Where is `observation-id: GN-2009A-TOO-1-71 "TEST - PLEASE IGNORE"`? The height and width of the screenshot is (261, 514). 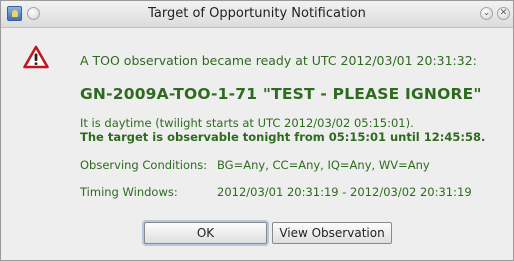
observation-id: GN-2009A-TOO-1-71 "TEST - PLEASE IGNORE" is located at coordinates (281, 94).